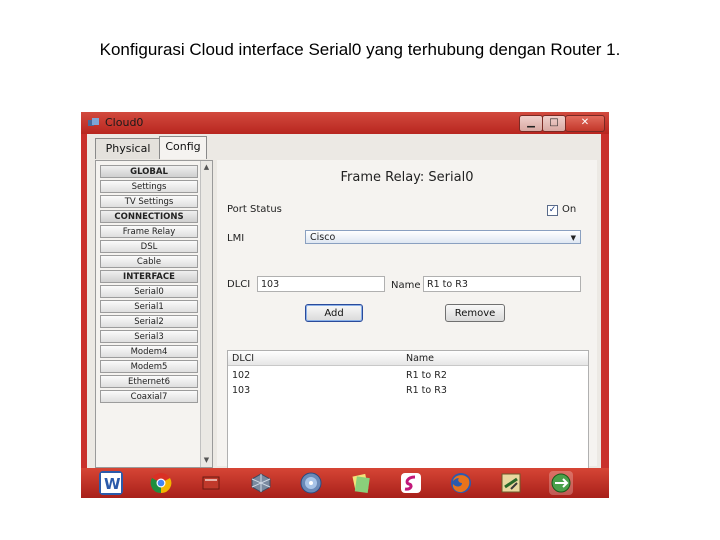 Image resolution: width=720 pixels, height=540 pixels. What do you see at coordinates (241, 390) in the screenshot?
I see `table-row-dlci: 103` at bounding box center [241, 390].